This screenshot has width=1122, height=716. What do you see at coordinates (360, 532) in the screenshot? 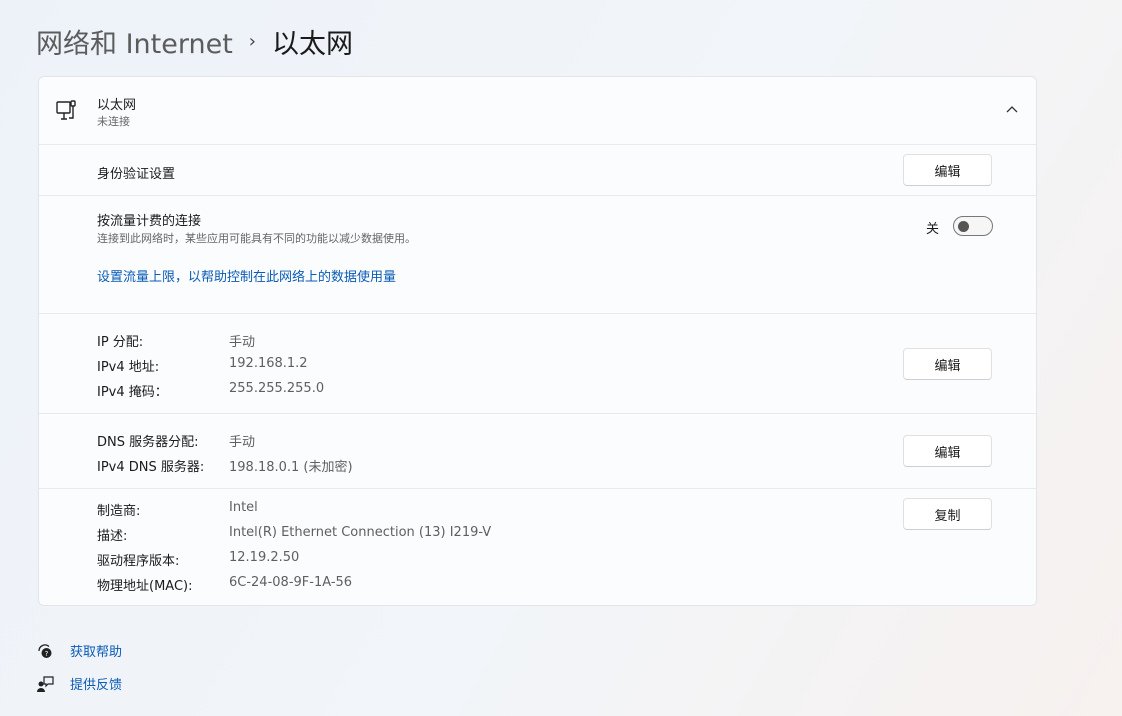
I see `hw-value: Intel(R) Ethernet Connection (13) I219-V` at bounding box center [360, 532].